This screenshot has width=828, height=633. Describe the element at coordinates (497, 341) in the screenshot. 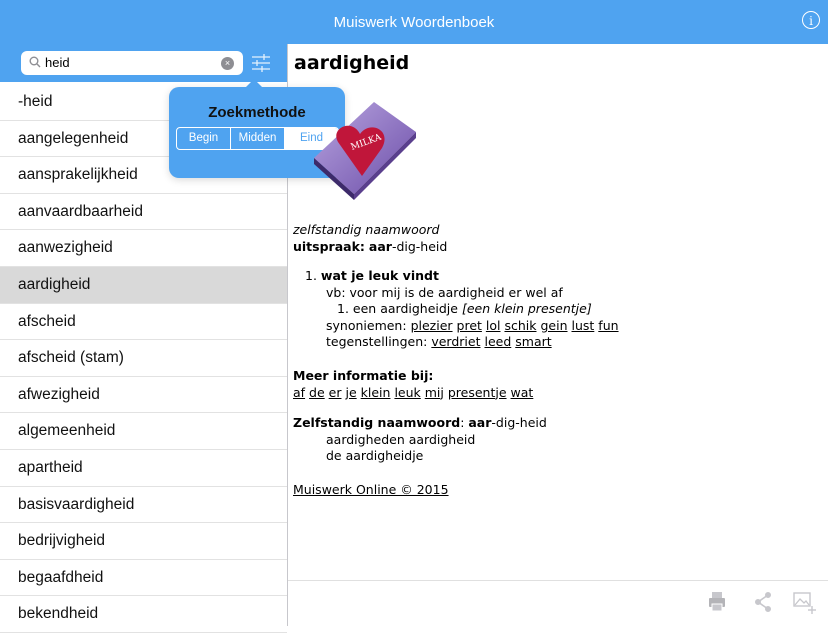

I see `antonym-link: leed` at that location.